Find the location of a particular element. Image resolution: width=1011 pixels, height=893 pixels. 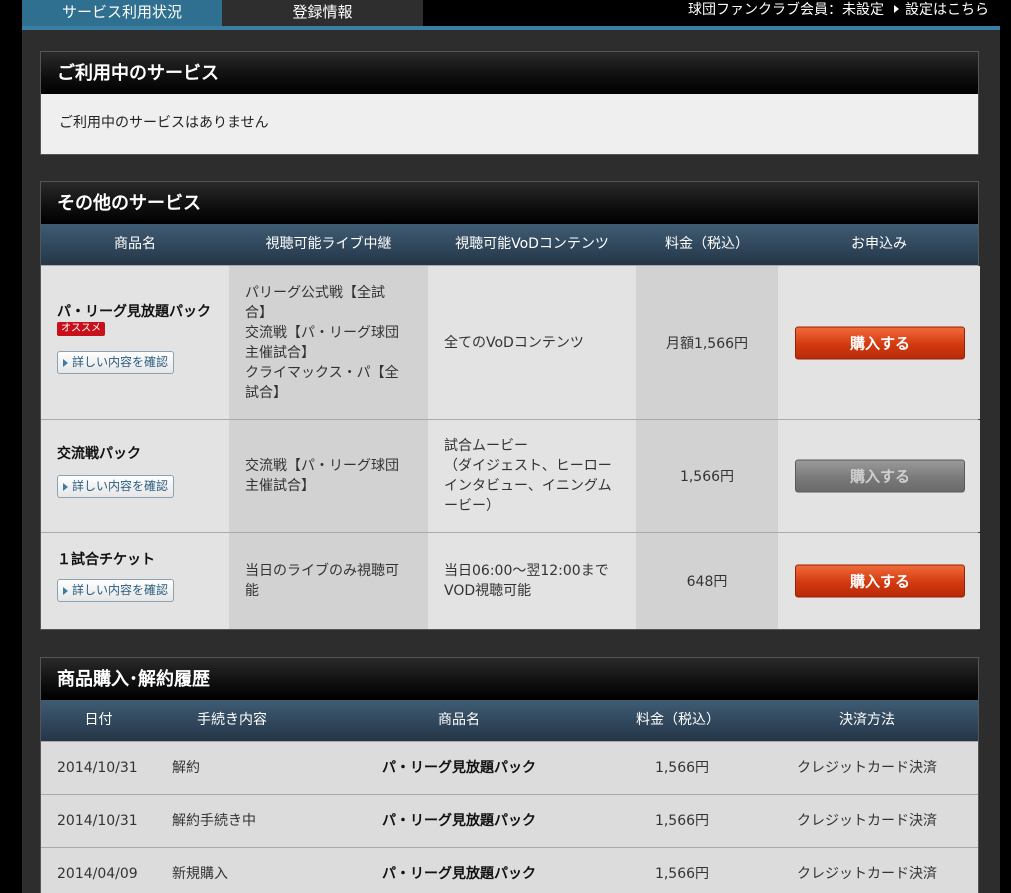

purchase-history-title: 商品購入･解約履歴 is located at coordinates (509, 679).